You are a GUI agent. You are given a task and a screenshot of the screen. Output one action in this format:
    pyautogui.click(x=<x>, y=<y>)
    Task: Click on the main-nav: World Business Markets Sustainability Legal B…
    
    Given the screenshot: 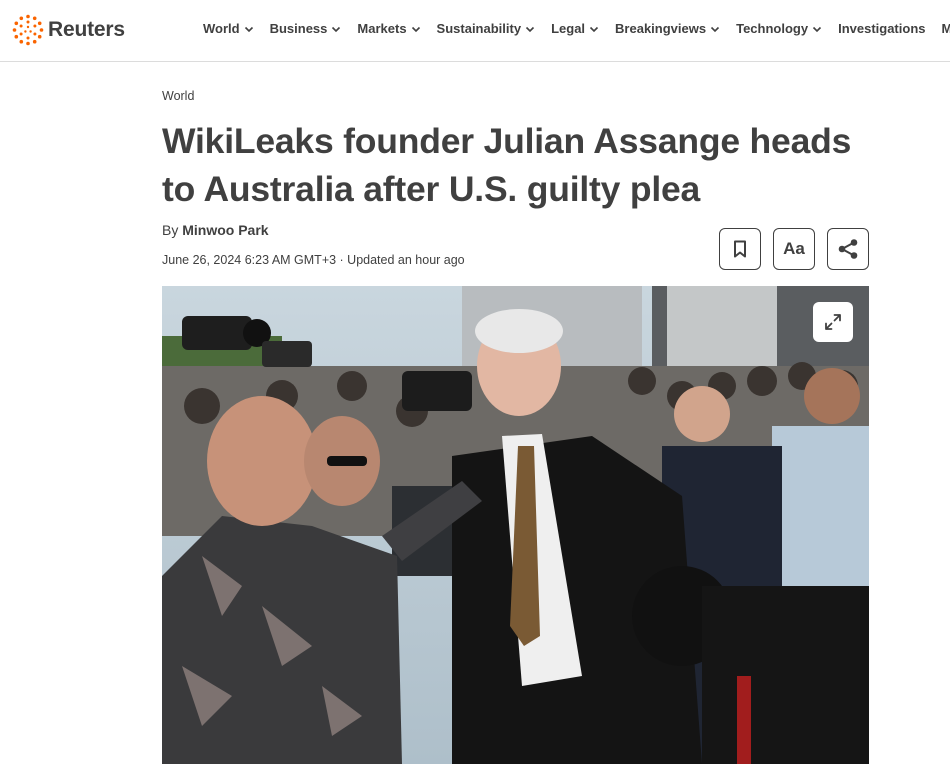 What is the action you would take?
    pyautogui.click(x=576, y=28)
    